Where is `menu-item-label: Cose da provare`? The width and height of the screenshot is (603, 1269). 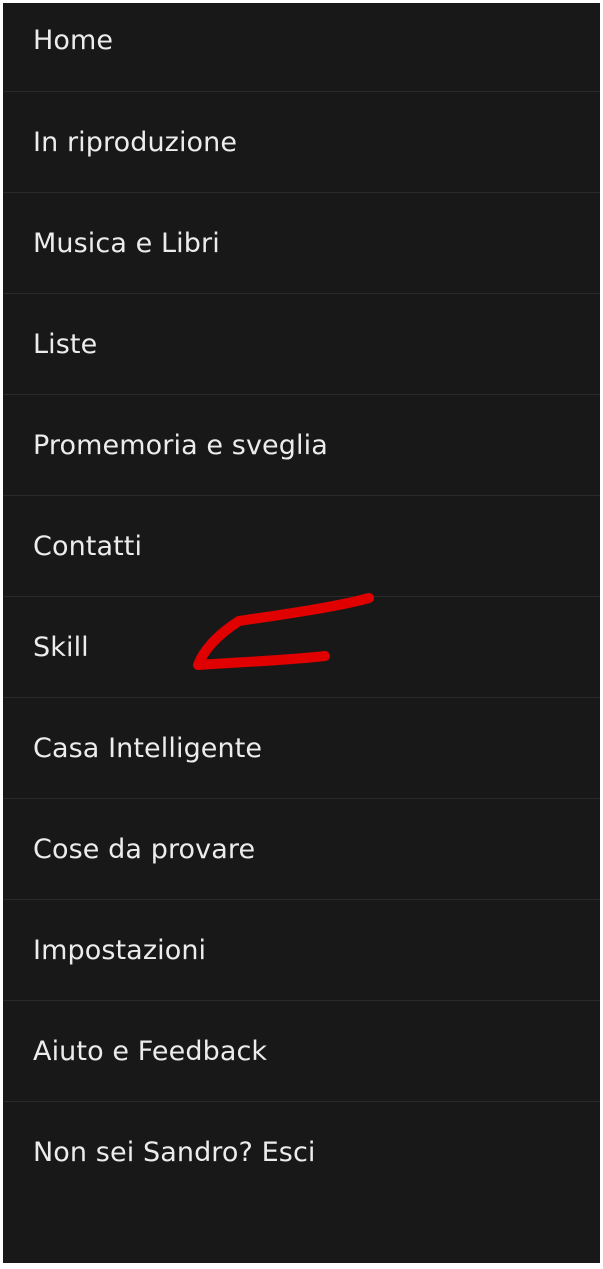
menu-item-label: Cose da provare is located at coordinates (144, 849).